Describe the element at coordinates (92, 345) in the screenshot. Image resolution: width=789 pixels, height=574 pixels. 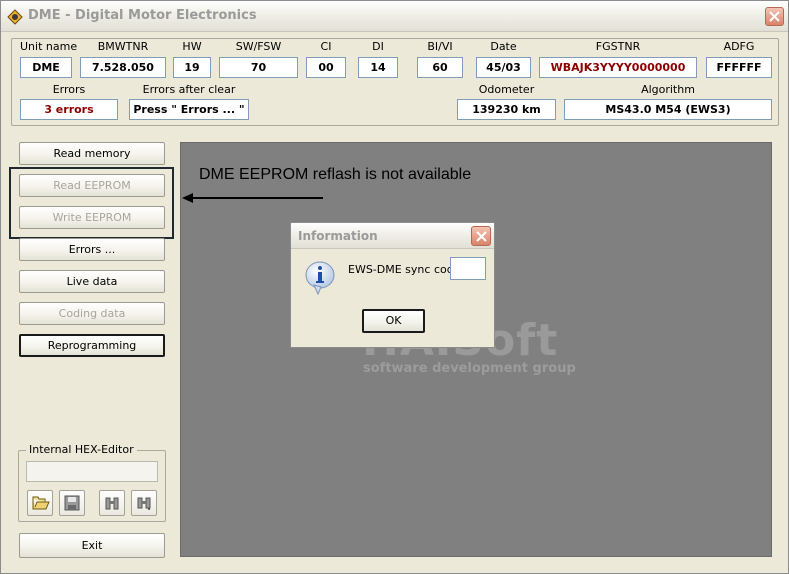
I see `reprogramming-button: Reprogramming` at that location.